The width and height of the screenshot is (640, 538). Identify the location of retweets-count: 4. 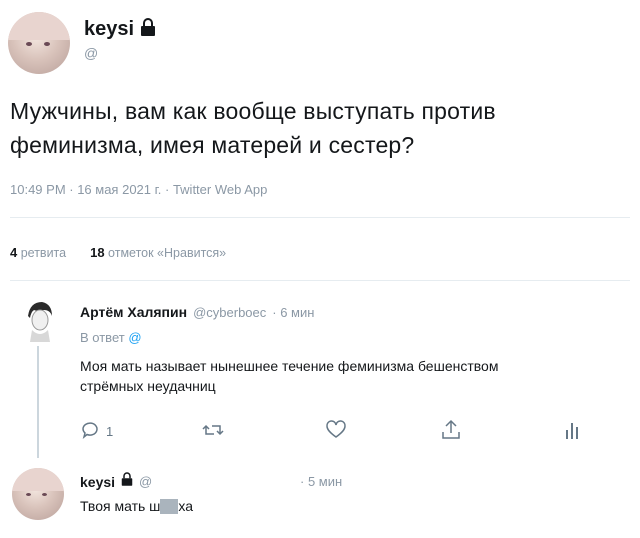
(14, 252).